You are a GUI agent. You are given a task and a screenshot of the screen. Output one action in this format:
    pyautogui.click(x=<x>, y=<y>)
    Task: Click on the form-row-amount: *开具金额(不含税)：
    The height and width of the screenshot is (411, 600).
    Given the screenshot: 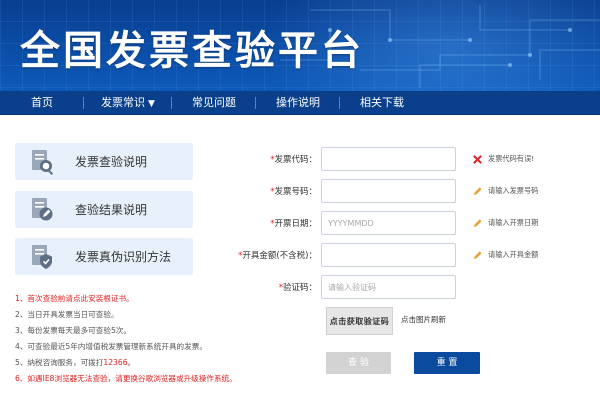 What is the action you would take?
    pyautogui.click(x=343, y=255)
    